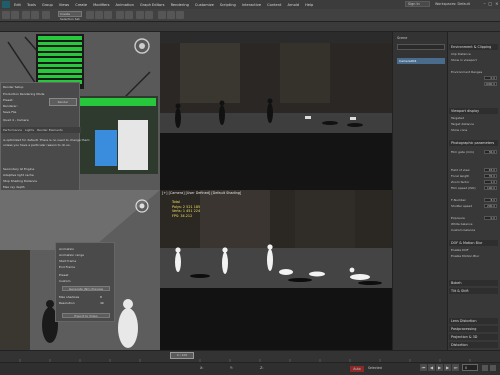 This screenshot has height=375, width=500. Describe the element at coordinates (140, 15) in the screenshot. I see `mirror-icon` at that location.